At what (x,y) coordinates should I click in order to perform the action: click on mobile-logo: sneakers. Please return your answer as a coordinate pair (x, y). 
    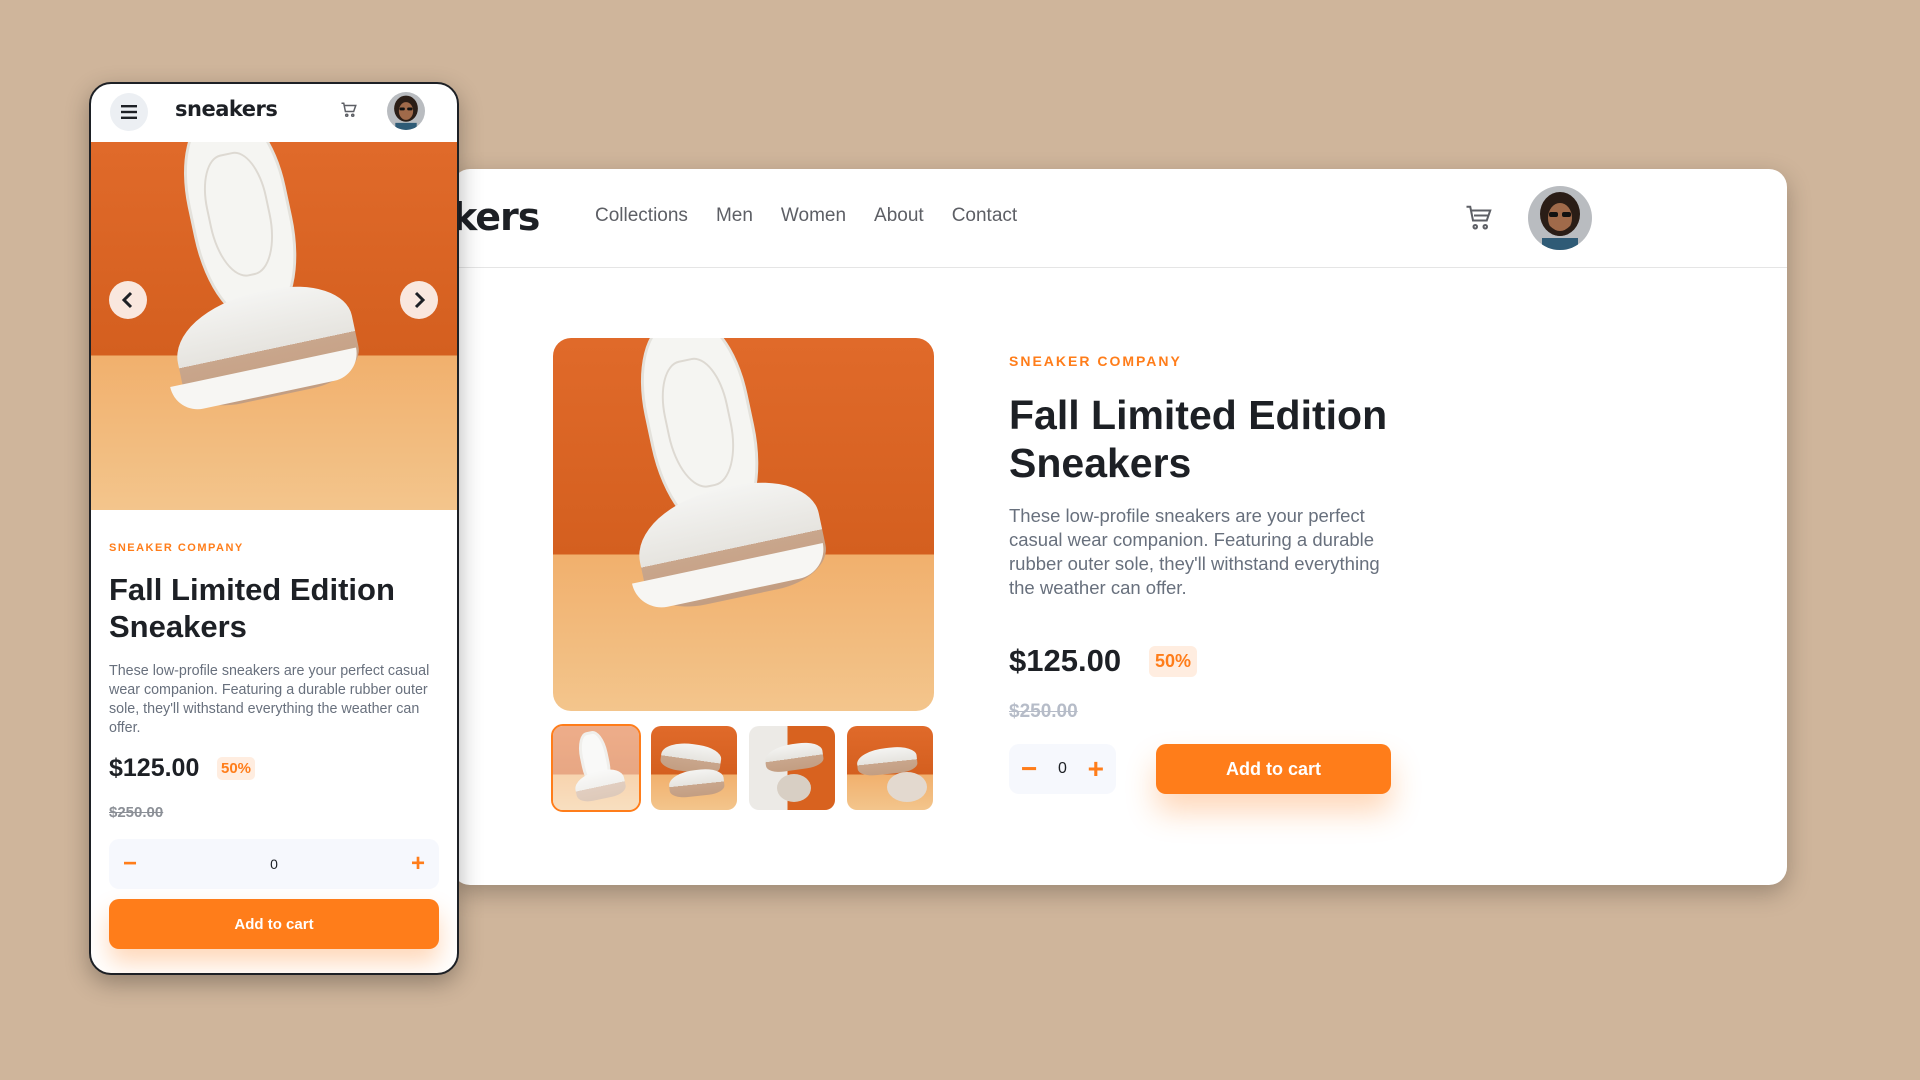
    Looking at the image, I should click on (226, 109).